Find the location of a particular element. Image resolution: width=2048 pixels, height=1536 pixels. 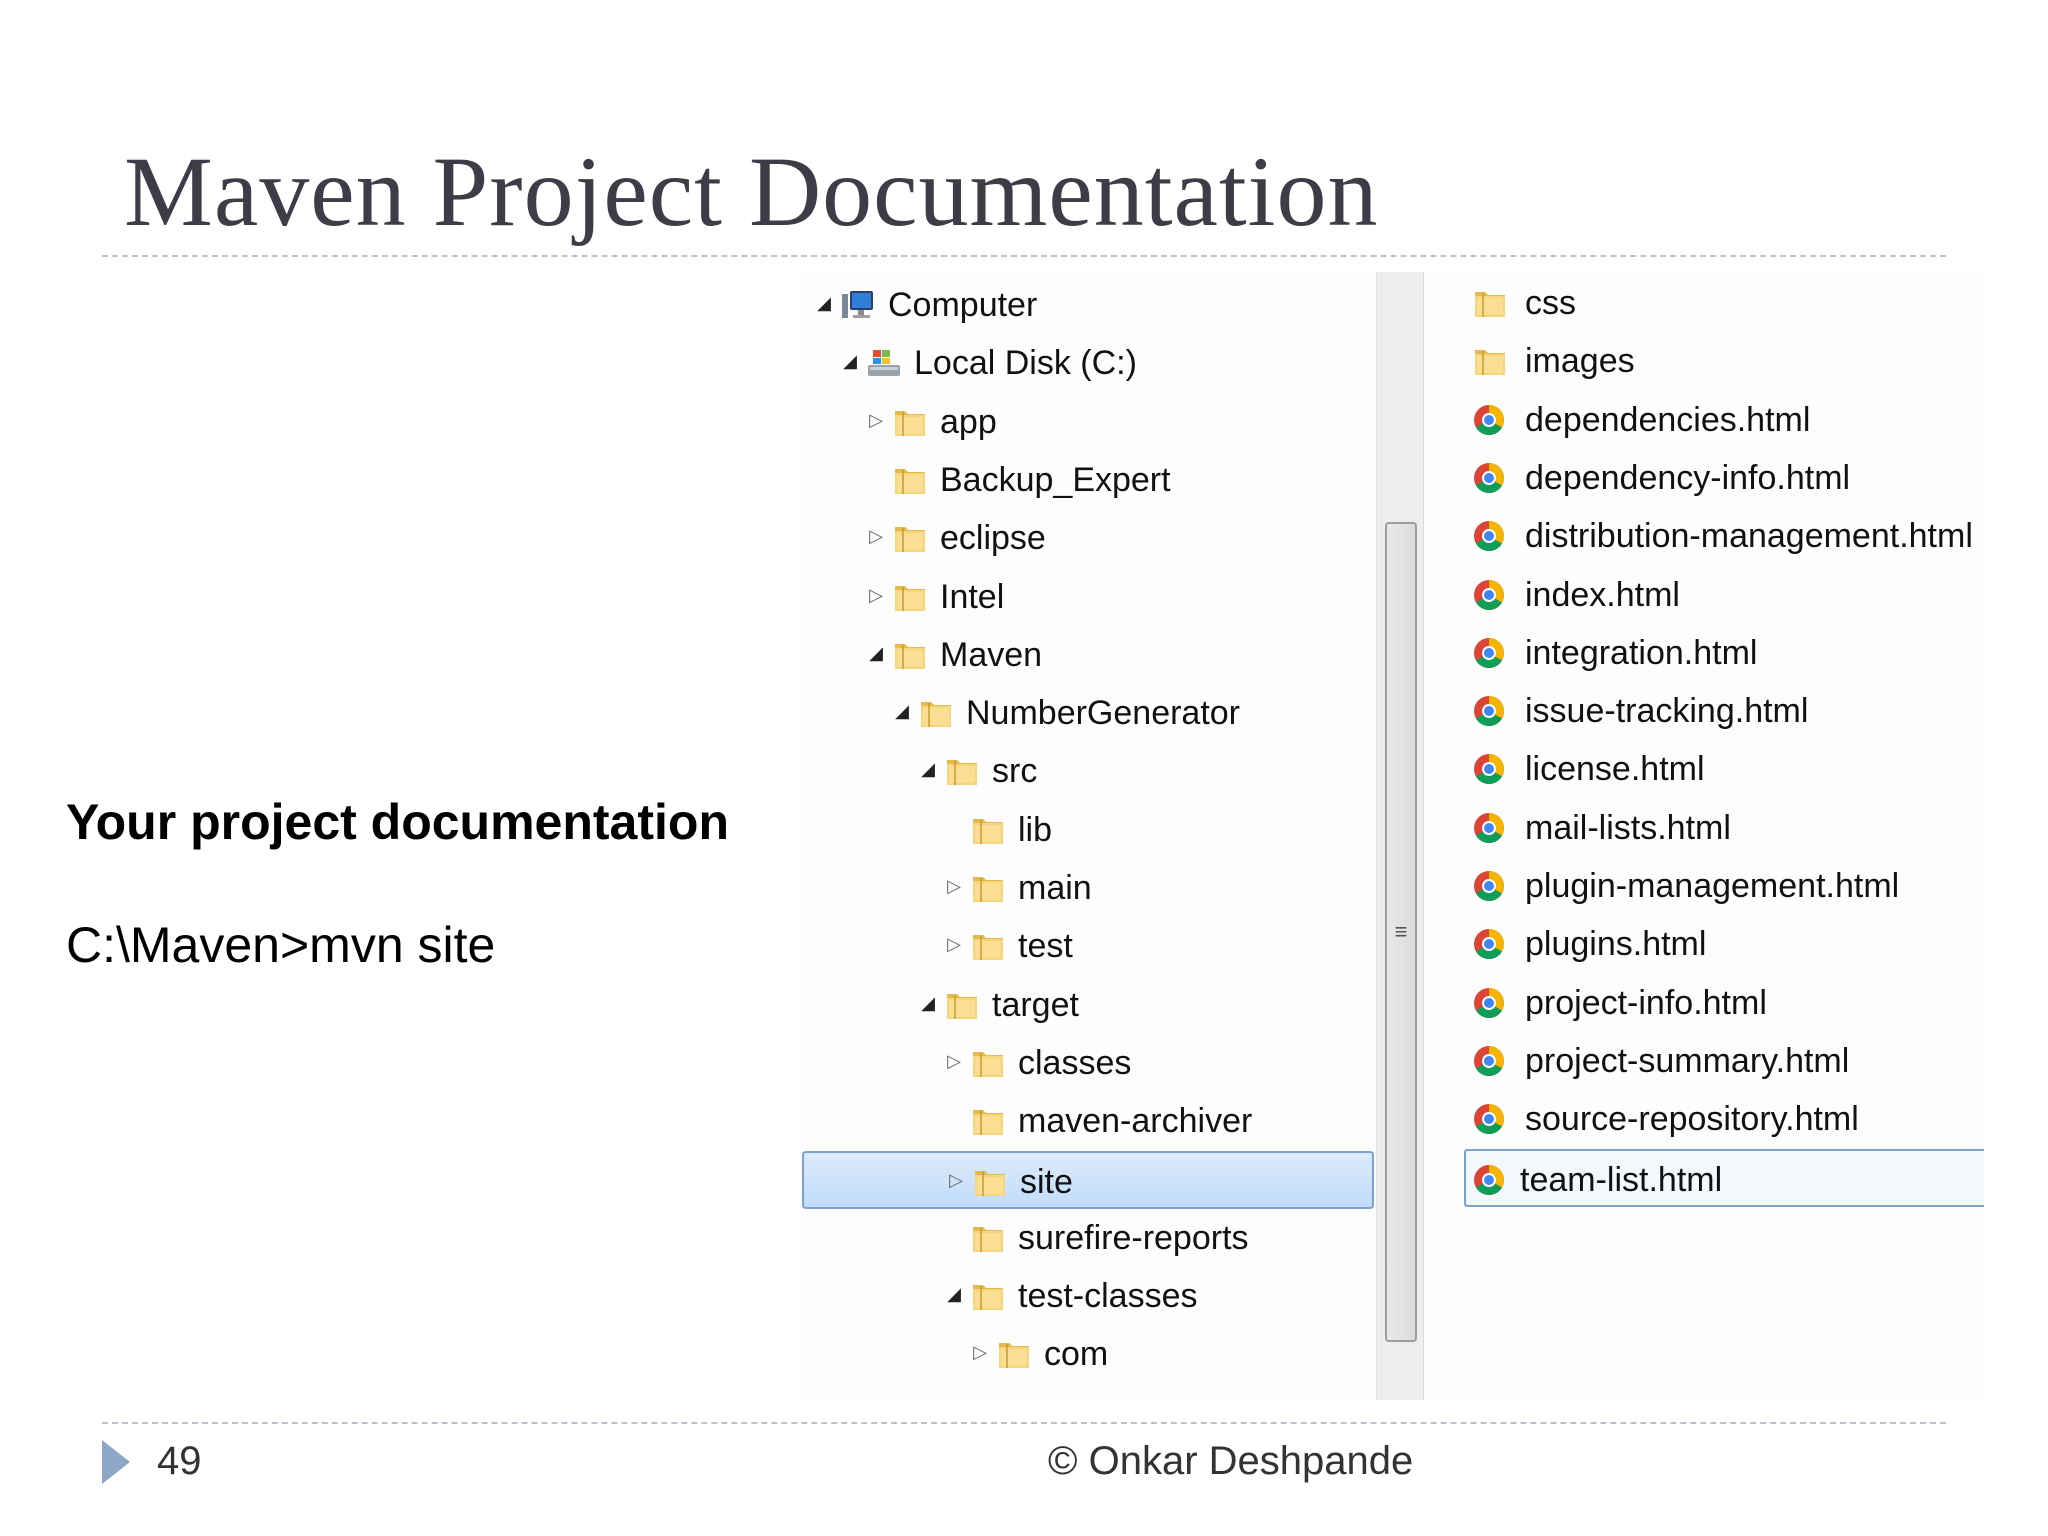

tree-item-label: com is located at coordinates (1076, 1354).